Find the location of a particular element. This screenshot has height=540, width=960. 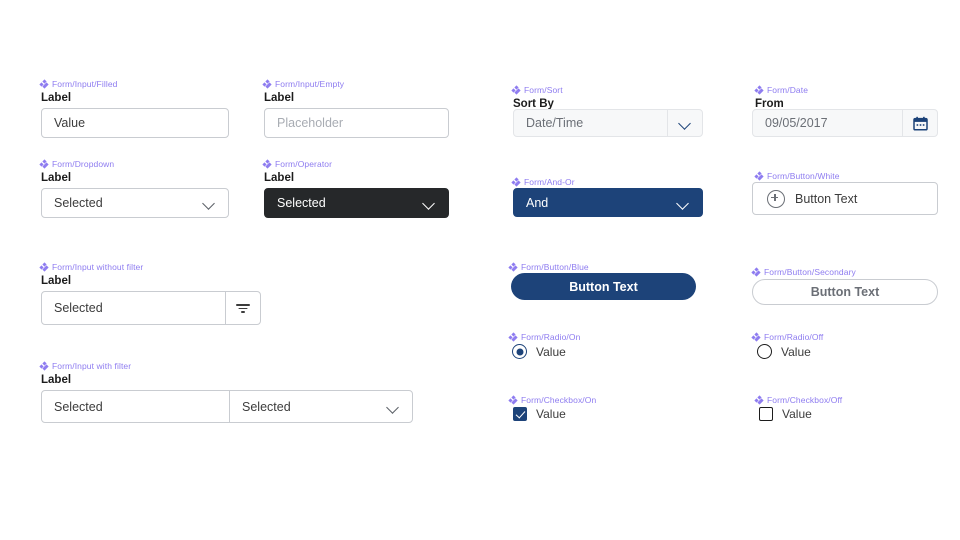

instance-label-sort: Form/Sort is located at coordinates (537, 90).